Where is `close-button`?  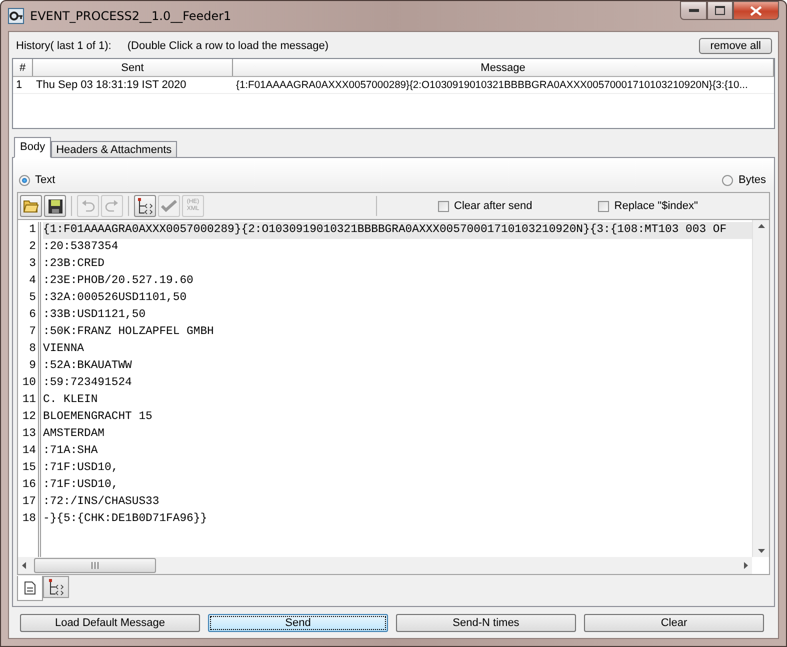
close-button is located at coordinates (756, 10).